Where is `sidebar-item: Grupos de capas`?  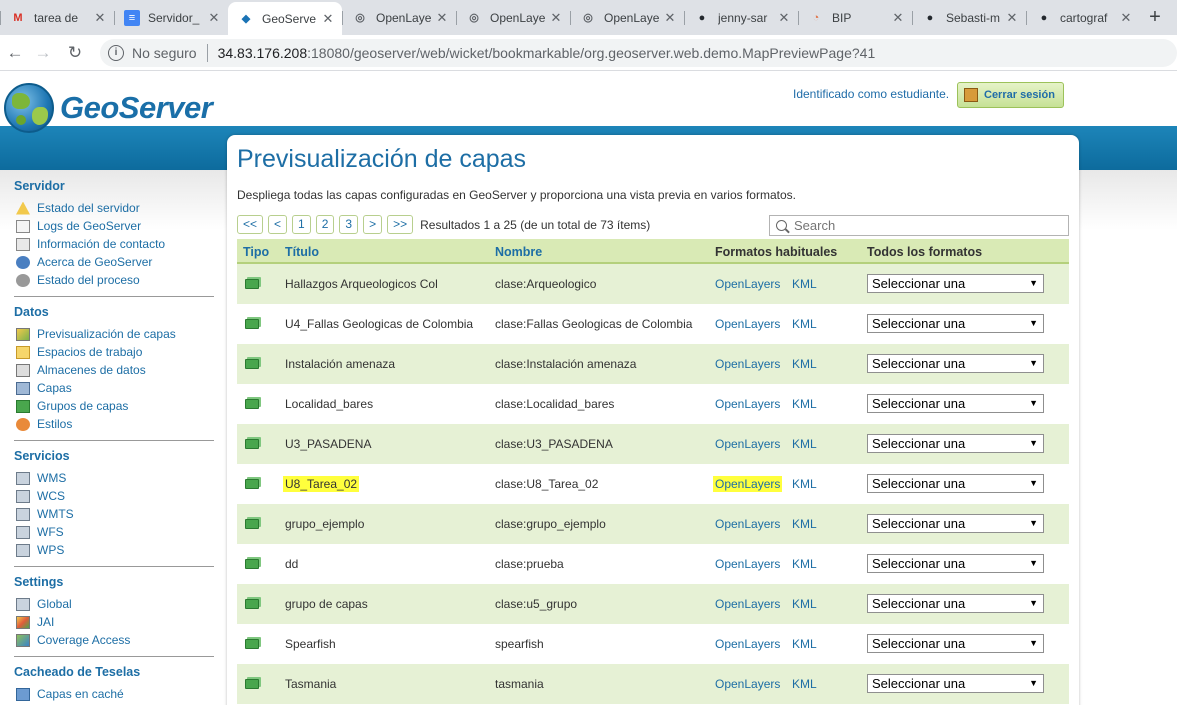
sidebar-item: Grupos de capas is located at coordinates (114, 406).